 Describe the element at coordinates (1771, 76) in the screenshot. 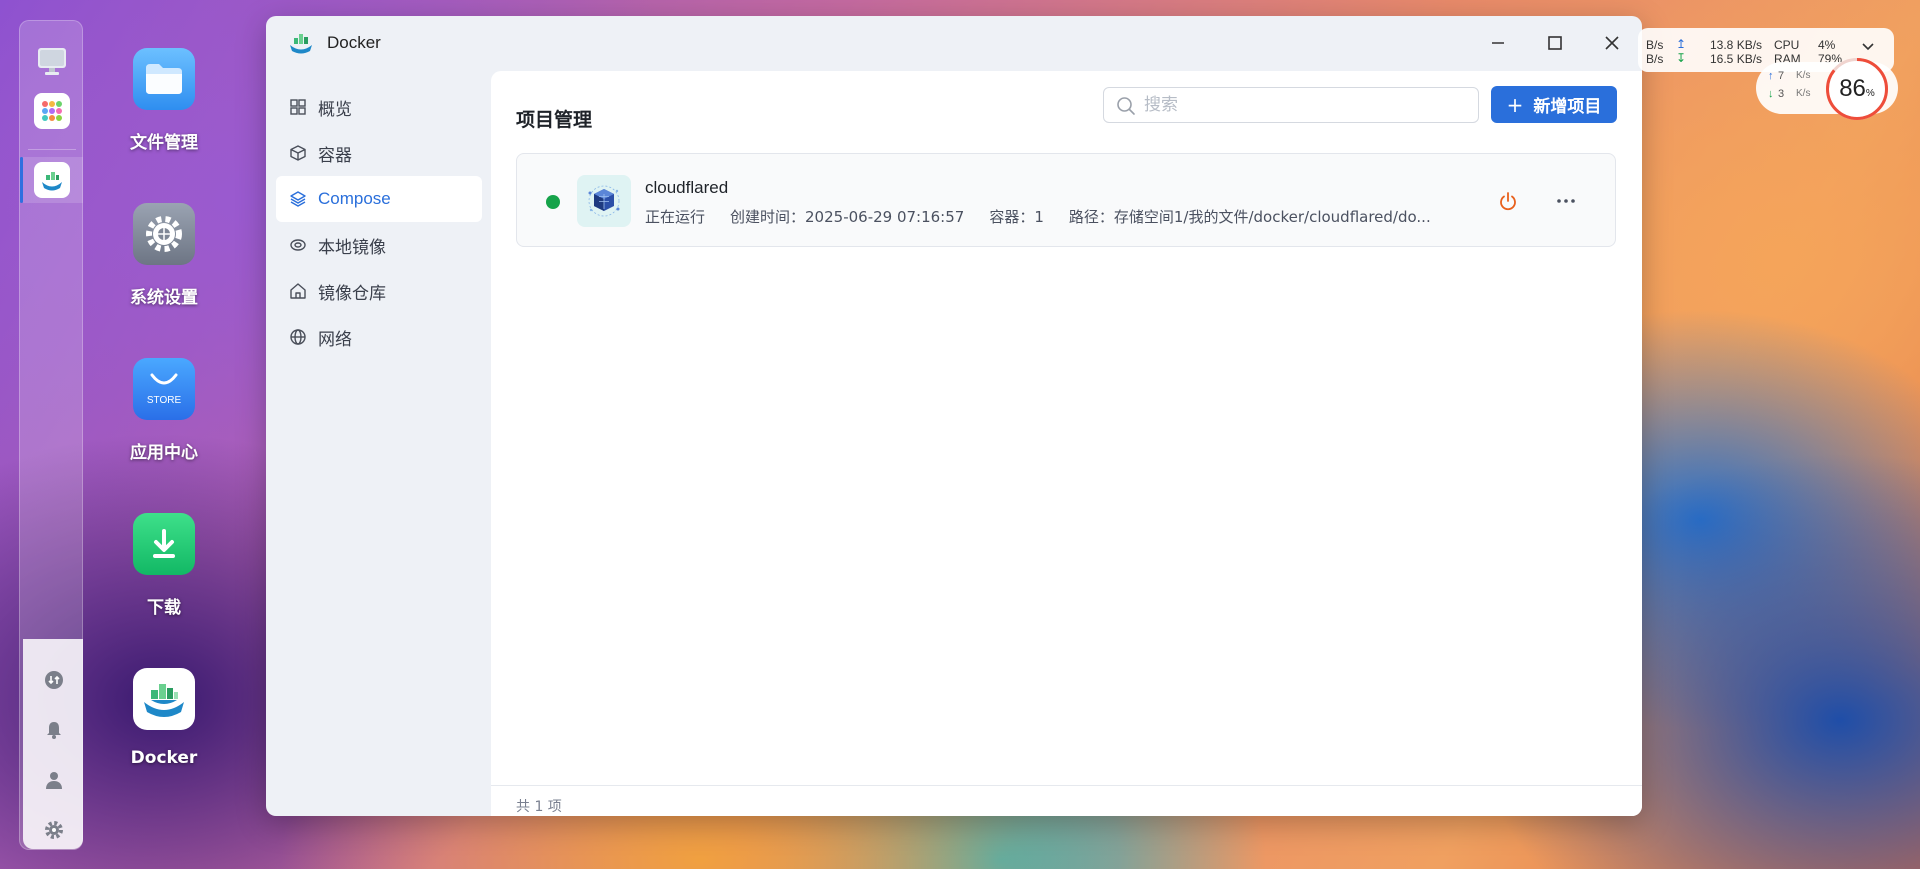

I see `small-up-arrow-icon: ↑` at that location.